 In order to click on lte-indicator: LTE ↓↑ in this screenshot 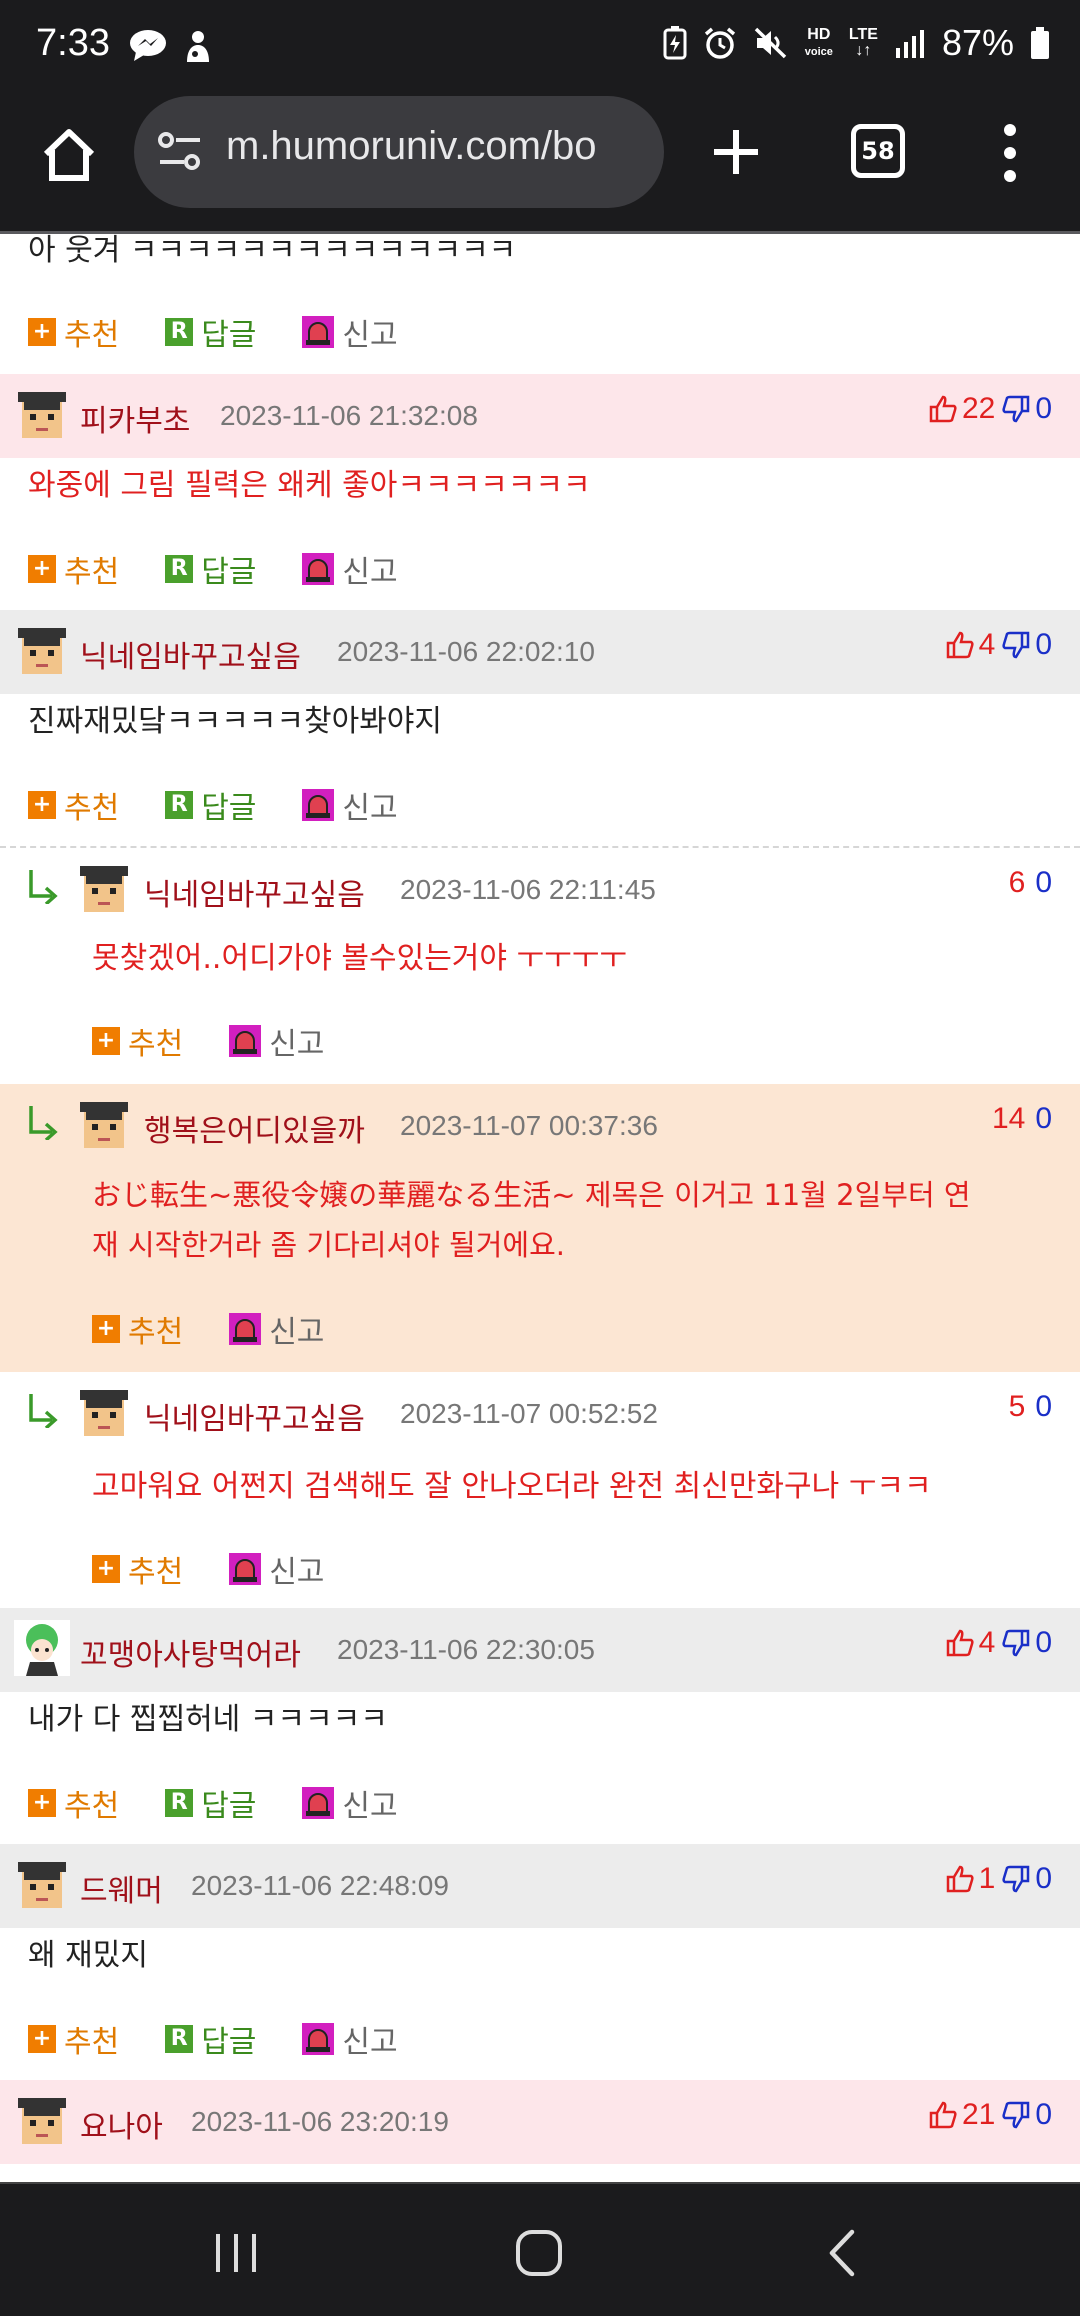, I will do `click(863, 42)`.